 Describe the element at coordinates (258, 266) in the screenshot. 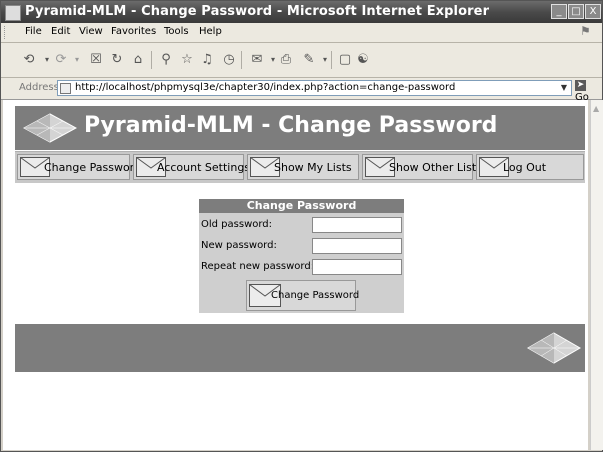

I see `repeat-password-label: Repeat new password:` at that location.